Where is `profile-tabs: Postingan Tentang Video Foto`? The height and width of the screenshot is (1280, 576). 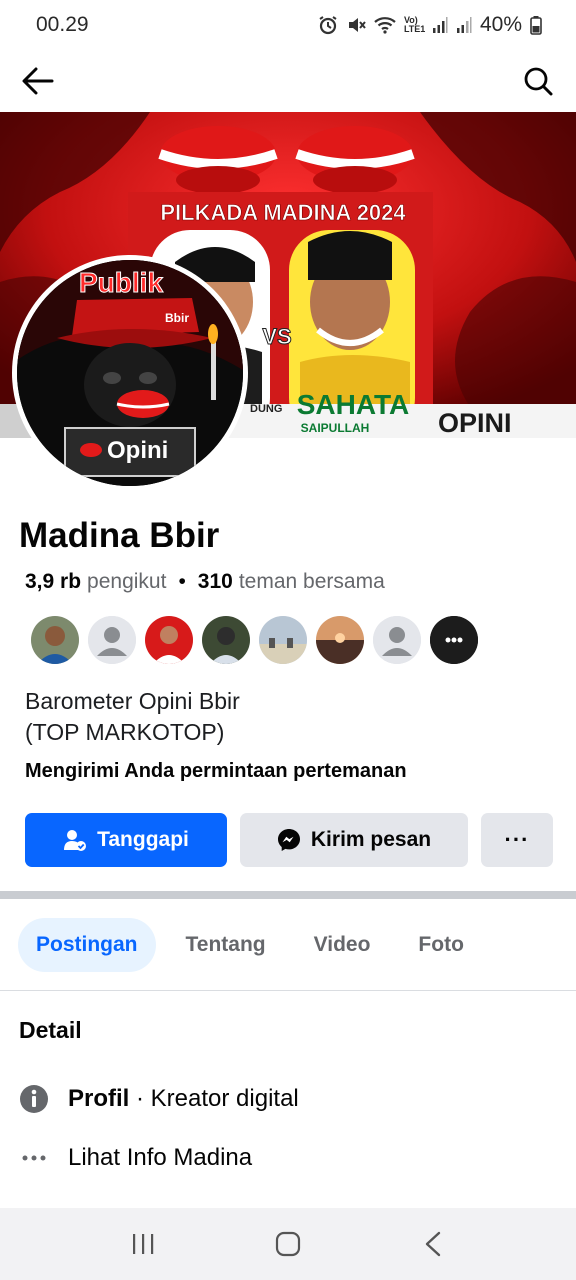 profile-tabs: Postingan Tentang Video Foto is located at coordinates (256, 945).